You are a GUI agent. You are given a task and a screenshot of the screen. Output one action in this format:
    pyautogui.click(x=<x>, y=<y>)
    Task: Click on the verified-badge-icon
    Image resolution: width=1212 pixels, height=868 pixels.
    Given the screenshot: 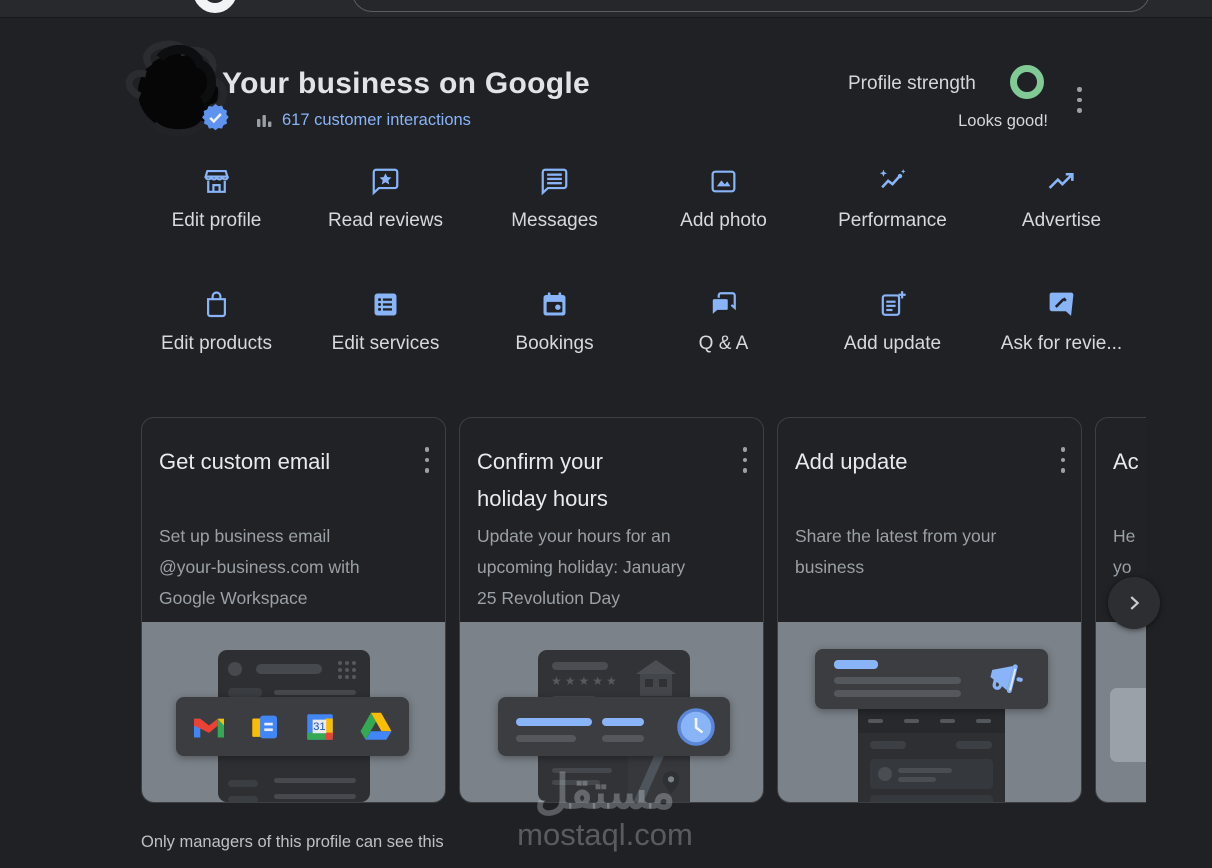 What is the action you would take?
    pyautogui.click(x=215, y=117)
    